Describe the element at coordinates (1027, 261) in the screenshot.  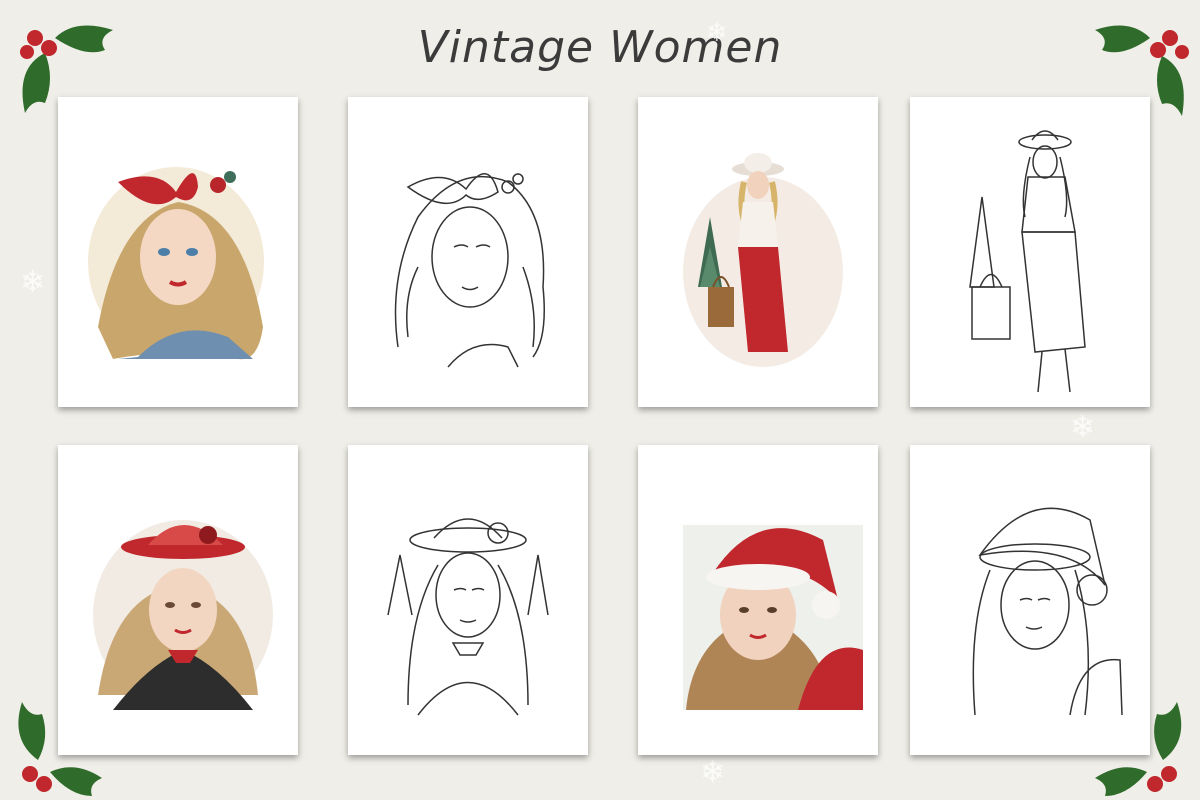
I see `woman-walking-lineart` at that location.